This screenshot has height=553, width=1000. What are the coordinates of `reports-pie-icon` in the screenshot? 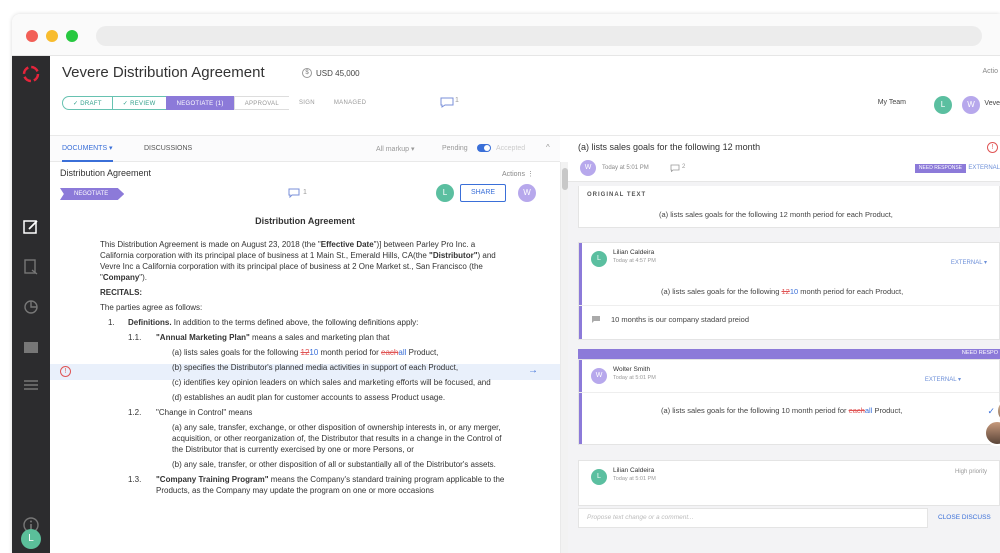 It's located at (31, 307).